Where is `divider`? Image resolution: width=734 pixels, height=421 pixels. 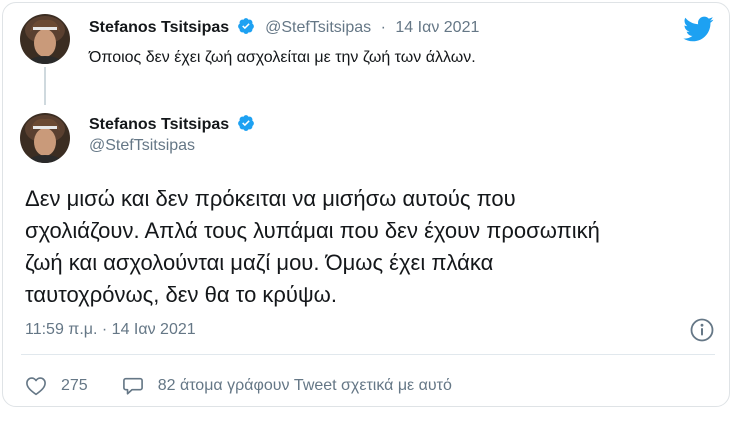
divider is located at coordinates (368, 354).